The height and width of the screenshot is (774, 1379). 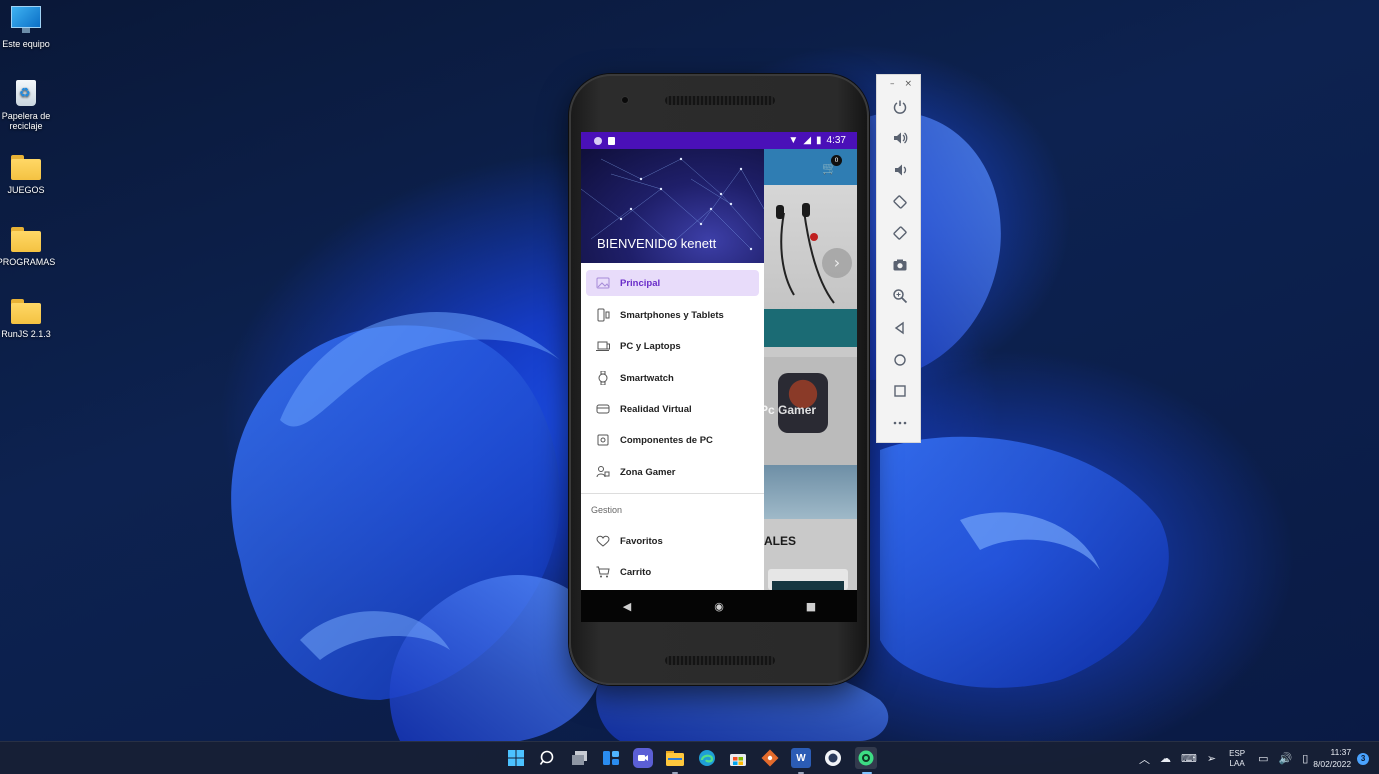 What do you see at coordinates (672, 541) in the screenshot?
I see `drawer-item-favoritos: Favoritos` at bounding box center [672, 541].